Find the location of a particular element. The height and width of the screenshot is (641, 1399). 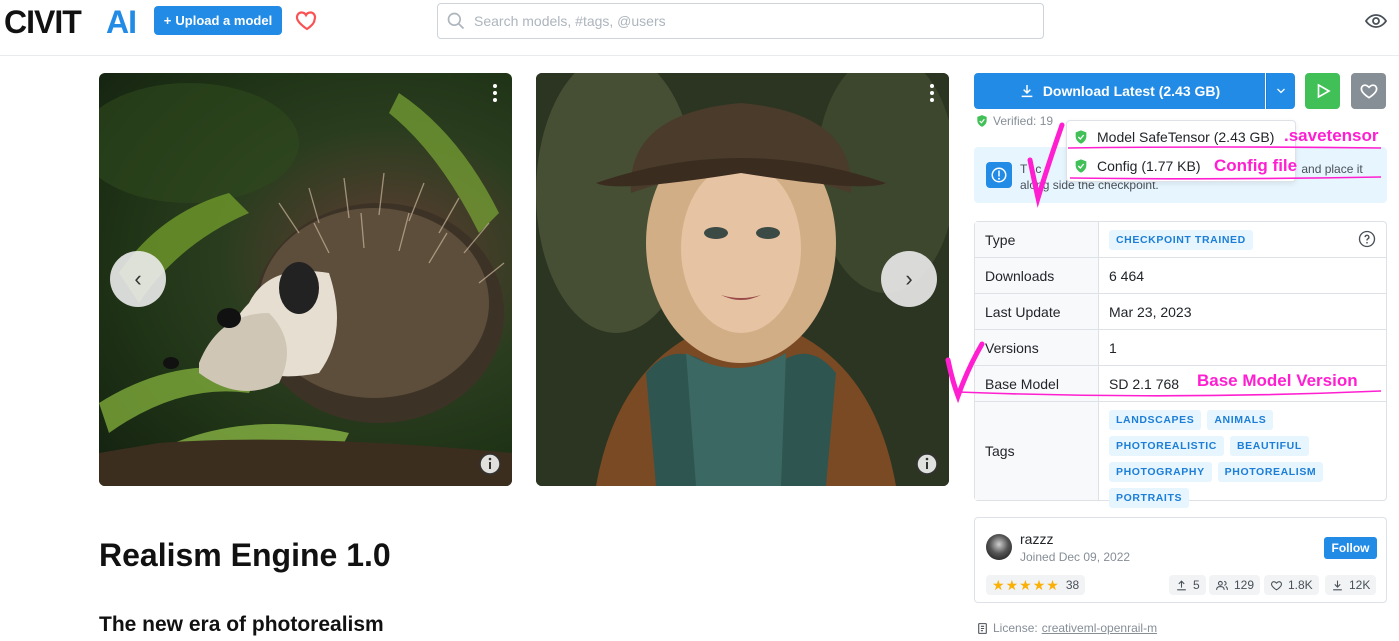

gallery-prev-button: ‹ is located at coordinates (138, 279).